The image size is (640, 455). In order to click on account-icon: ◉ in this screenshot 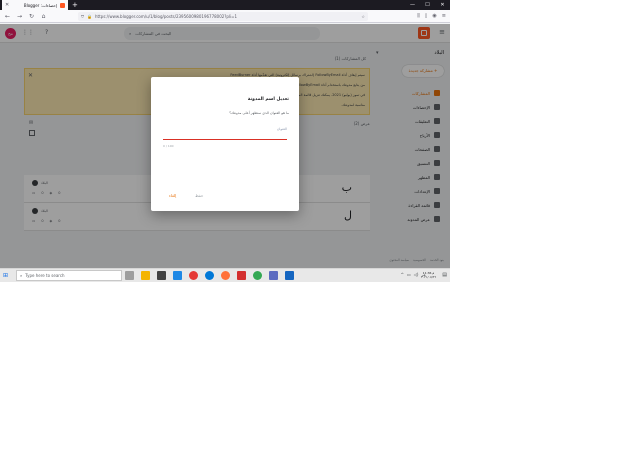, I will do `click(434, 16)`.